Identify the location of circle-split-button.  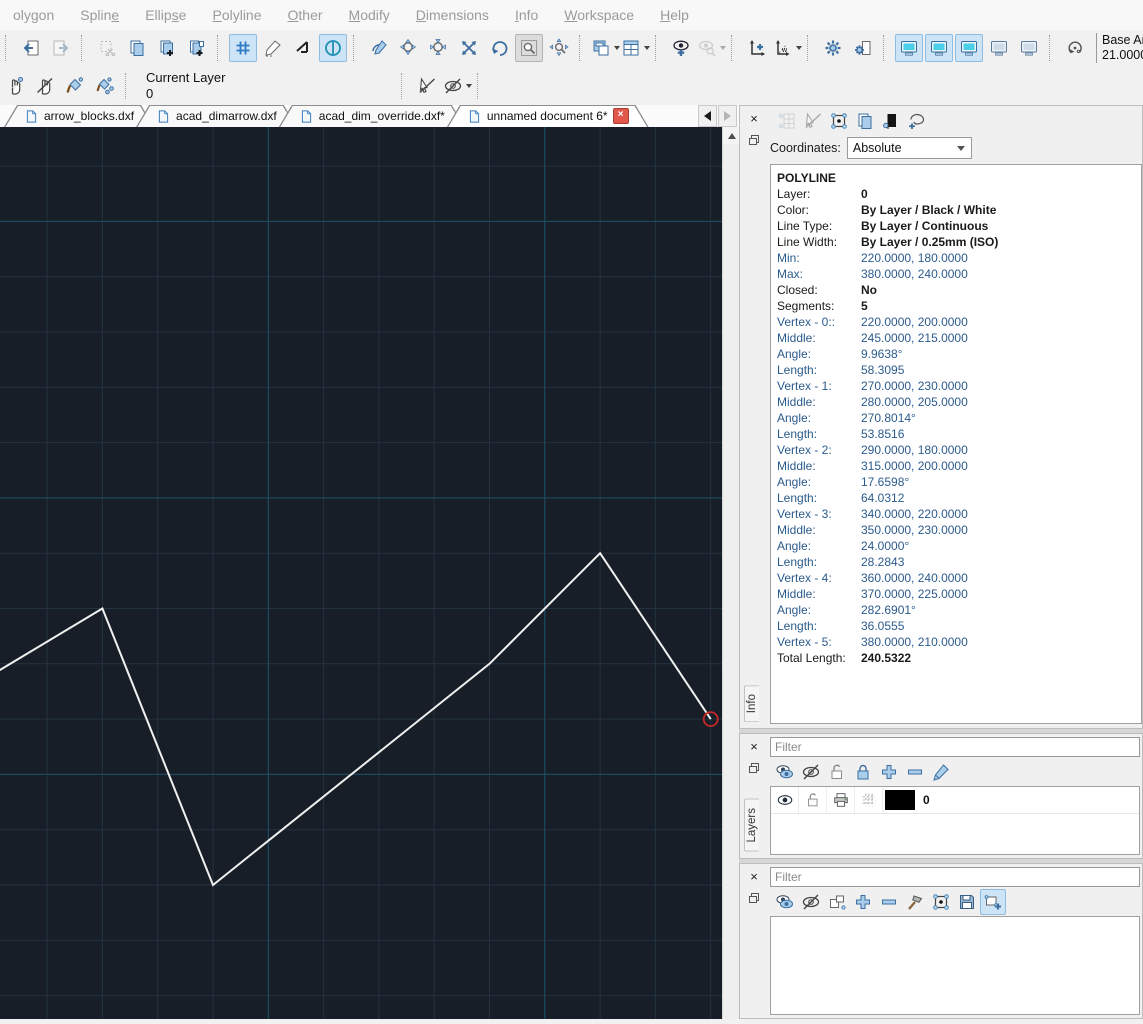
(333, 48).